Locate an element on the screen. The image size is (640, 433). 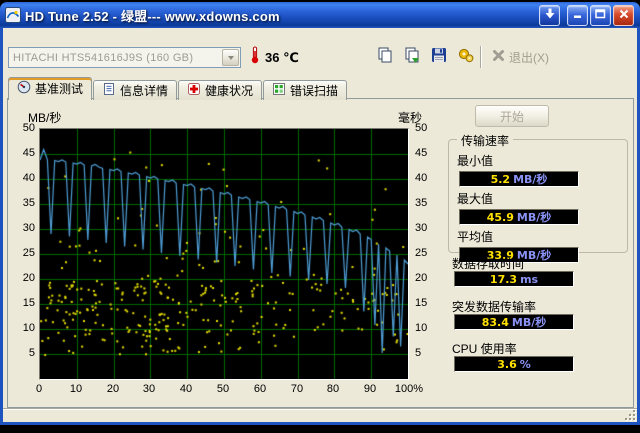
x-axis-ticks: 0 10 20 30 40 50 60 70 80 90 100% is located at coordinates (232, 390).